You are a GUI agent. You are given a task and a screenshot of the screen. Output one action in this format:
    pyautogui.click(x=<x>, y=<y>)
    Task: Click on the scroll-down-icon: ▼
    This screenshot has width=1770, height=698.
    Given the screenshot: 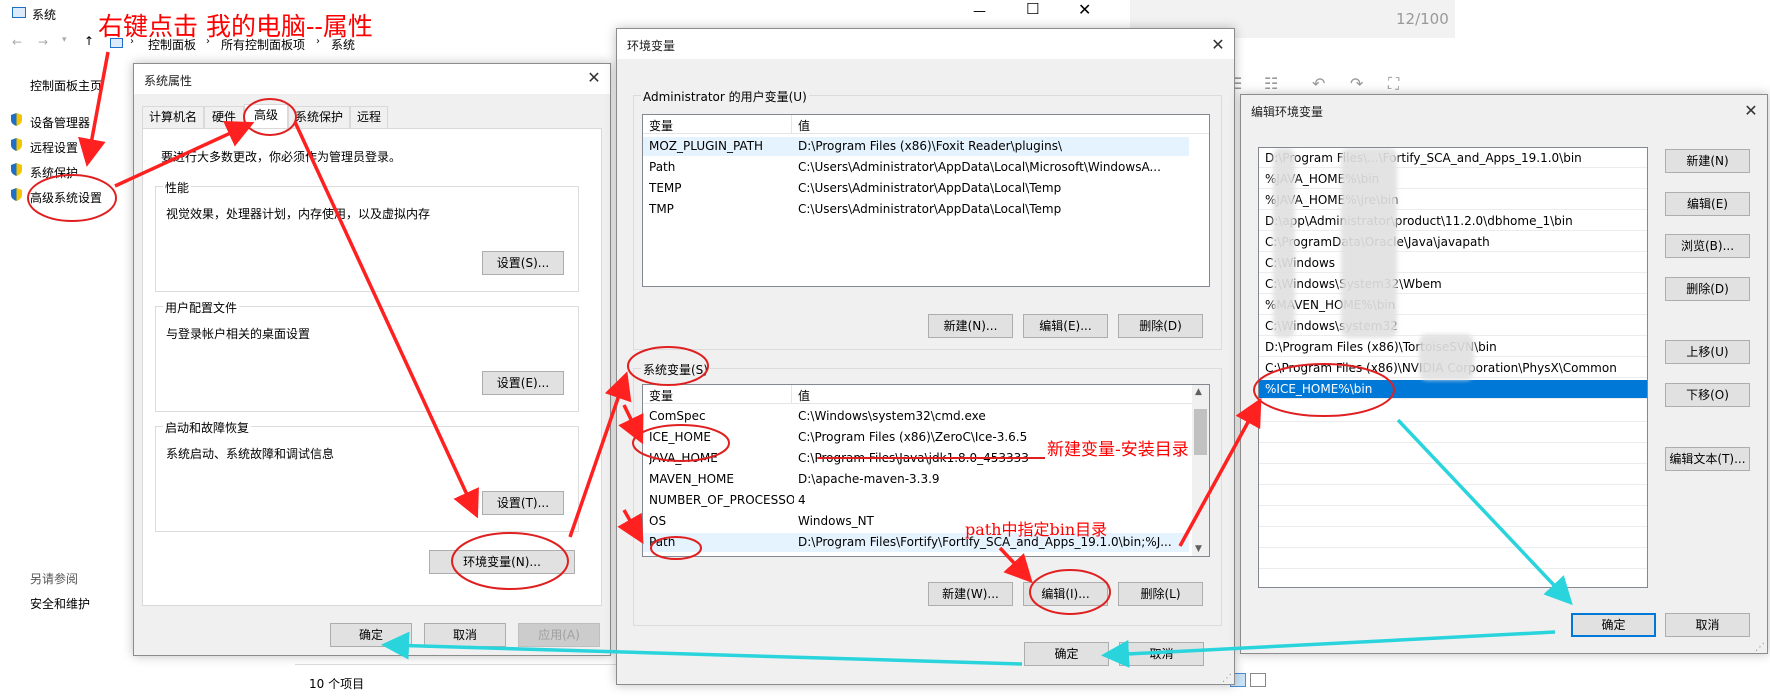 What is the action you would take?
    pyautogui.click(x=1198, y=549)
    